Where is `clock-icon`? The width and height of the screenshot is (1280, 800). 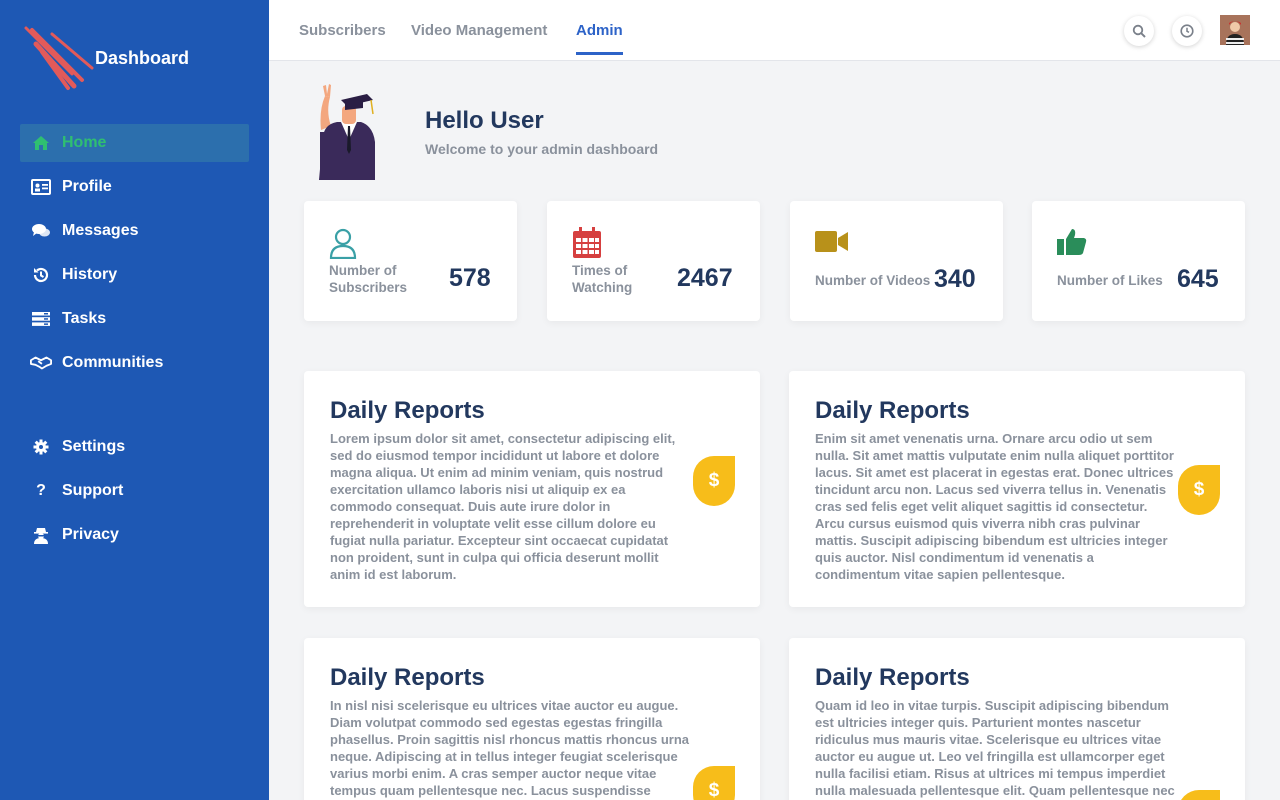
clock-icon is located at coordinates (1187, 31).